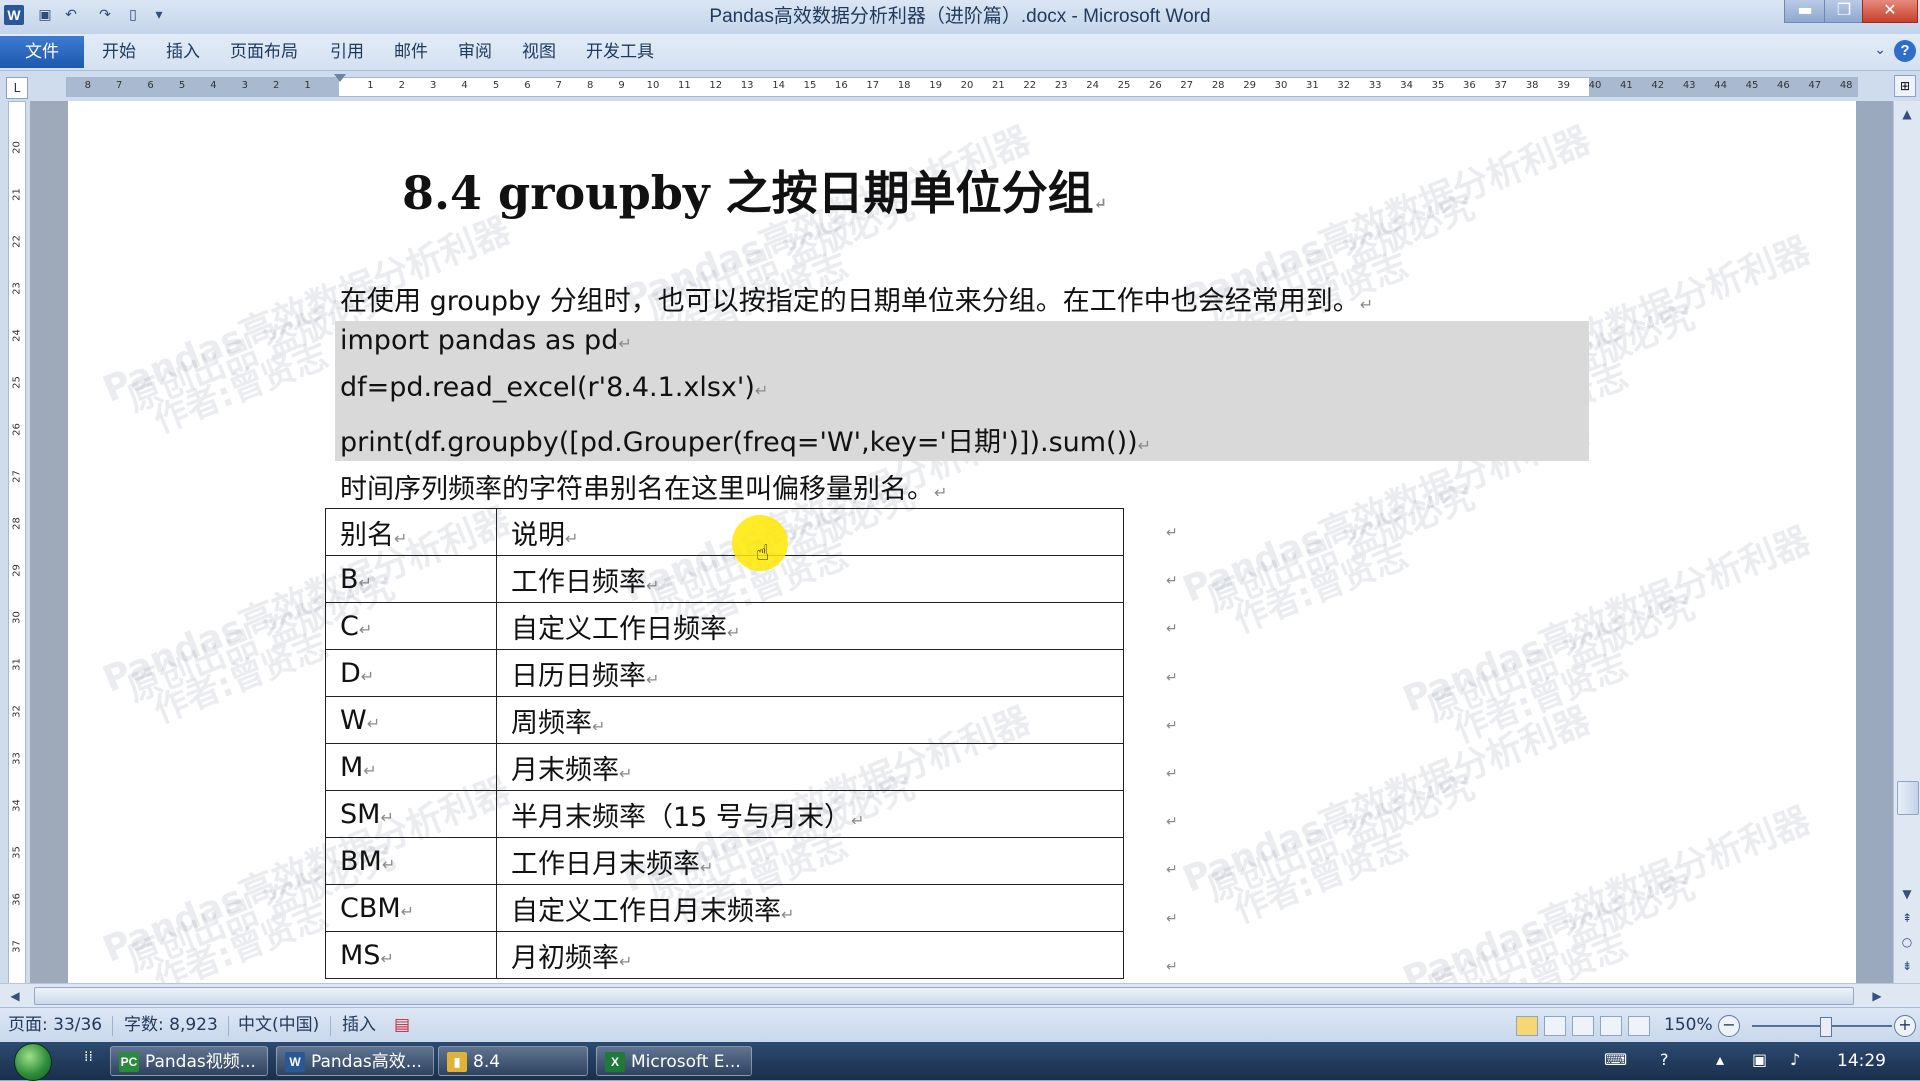 The width and height of the screenshot is (1920, 1081). Describe the element at coordinates (411, 579) in the screenshot. I see `table-cell: B↵` at that location.